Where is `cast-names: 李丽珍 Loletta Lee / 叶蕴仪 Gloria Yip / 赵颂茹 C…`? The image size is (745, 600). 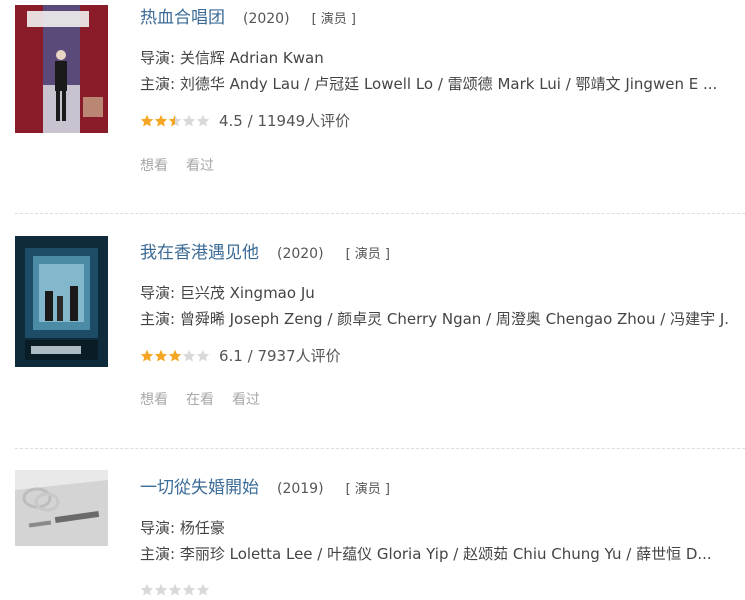
cast-names: 李丽珍 Loletta Lee / 叶蕴仪 Gloria Yip / 赵颂茹 C… is located at coordinates (443, 554).